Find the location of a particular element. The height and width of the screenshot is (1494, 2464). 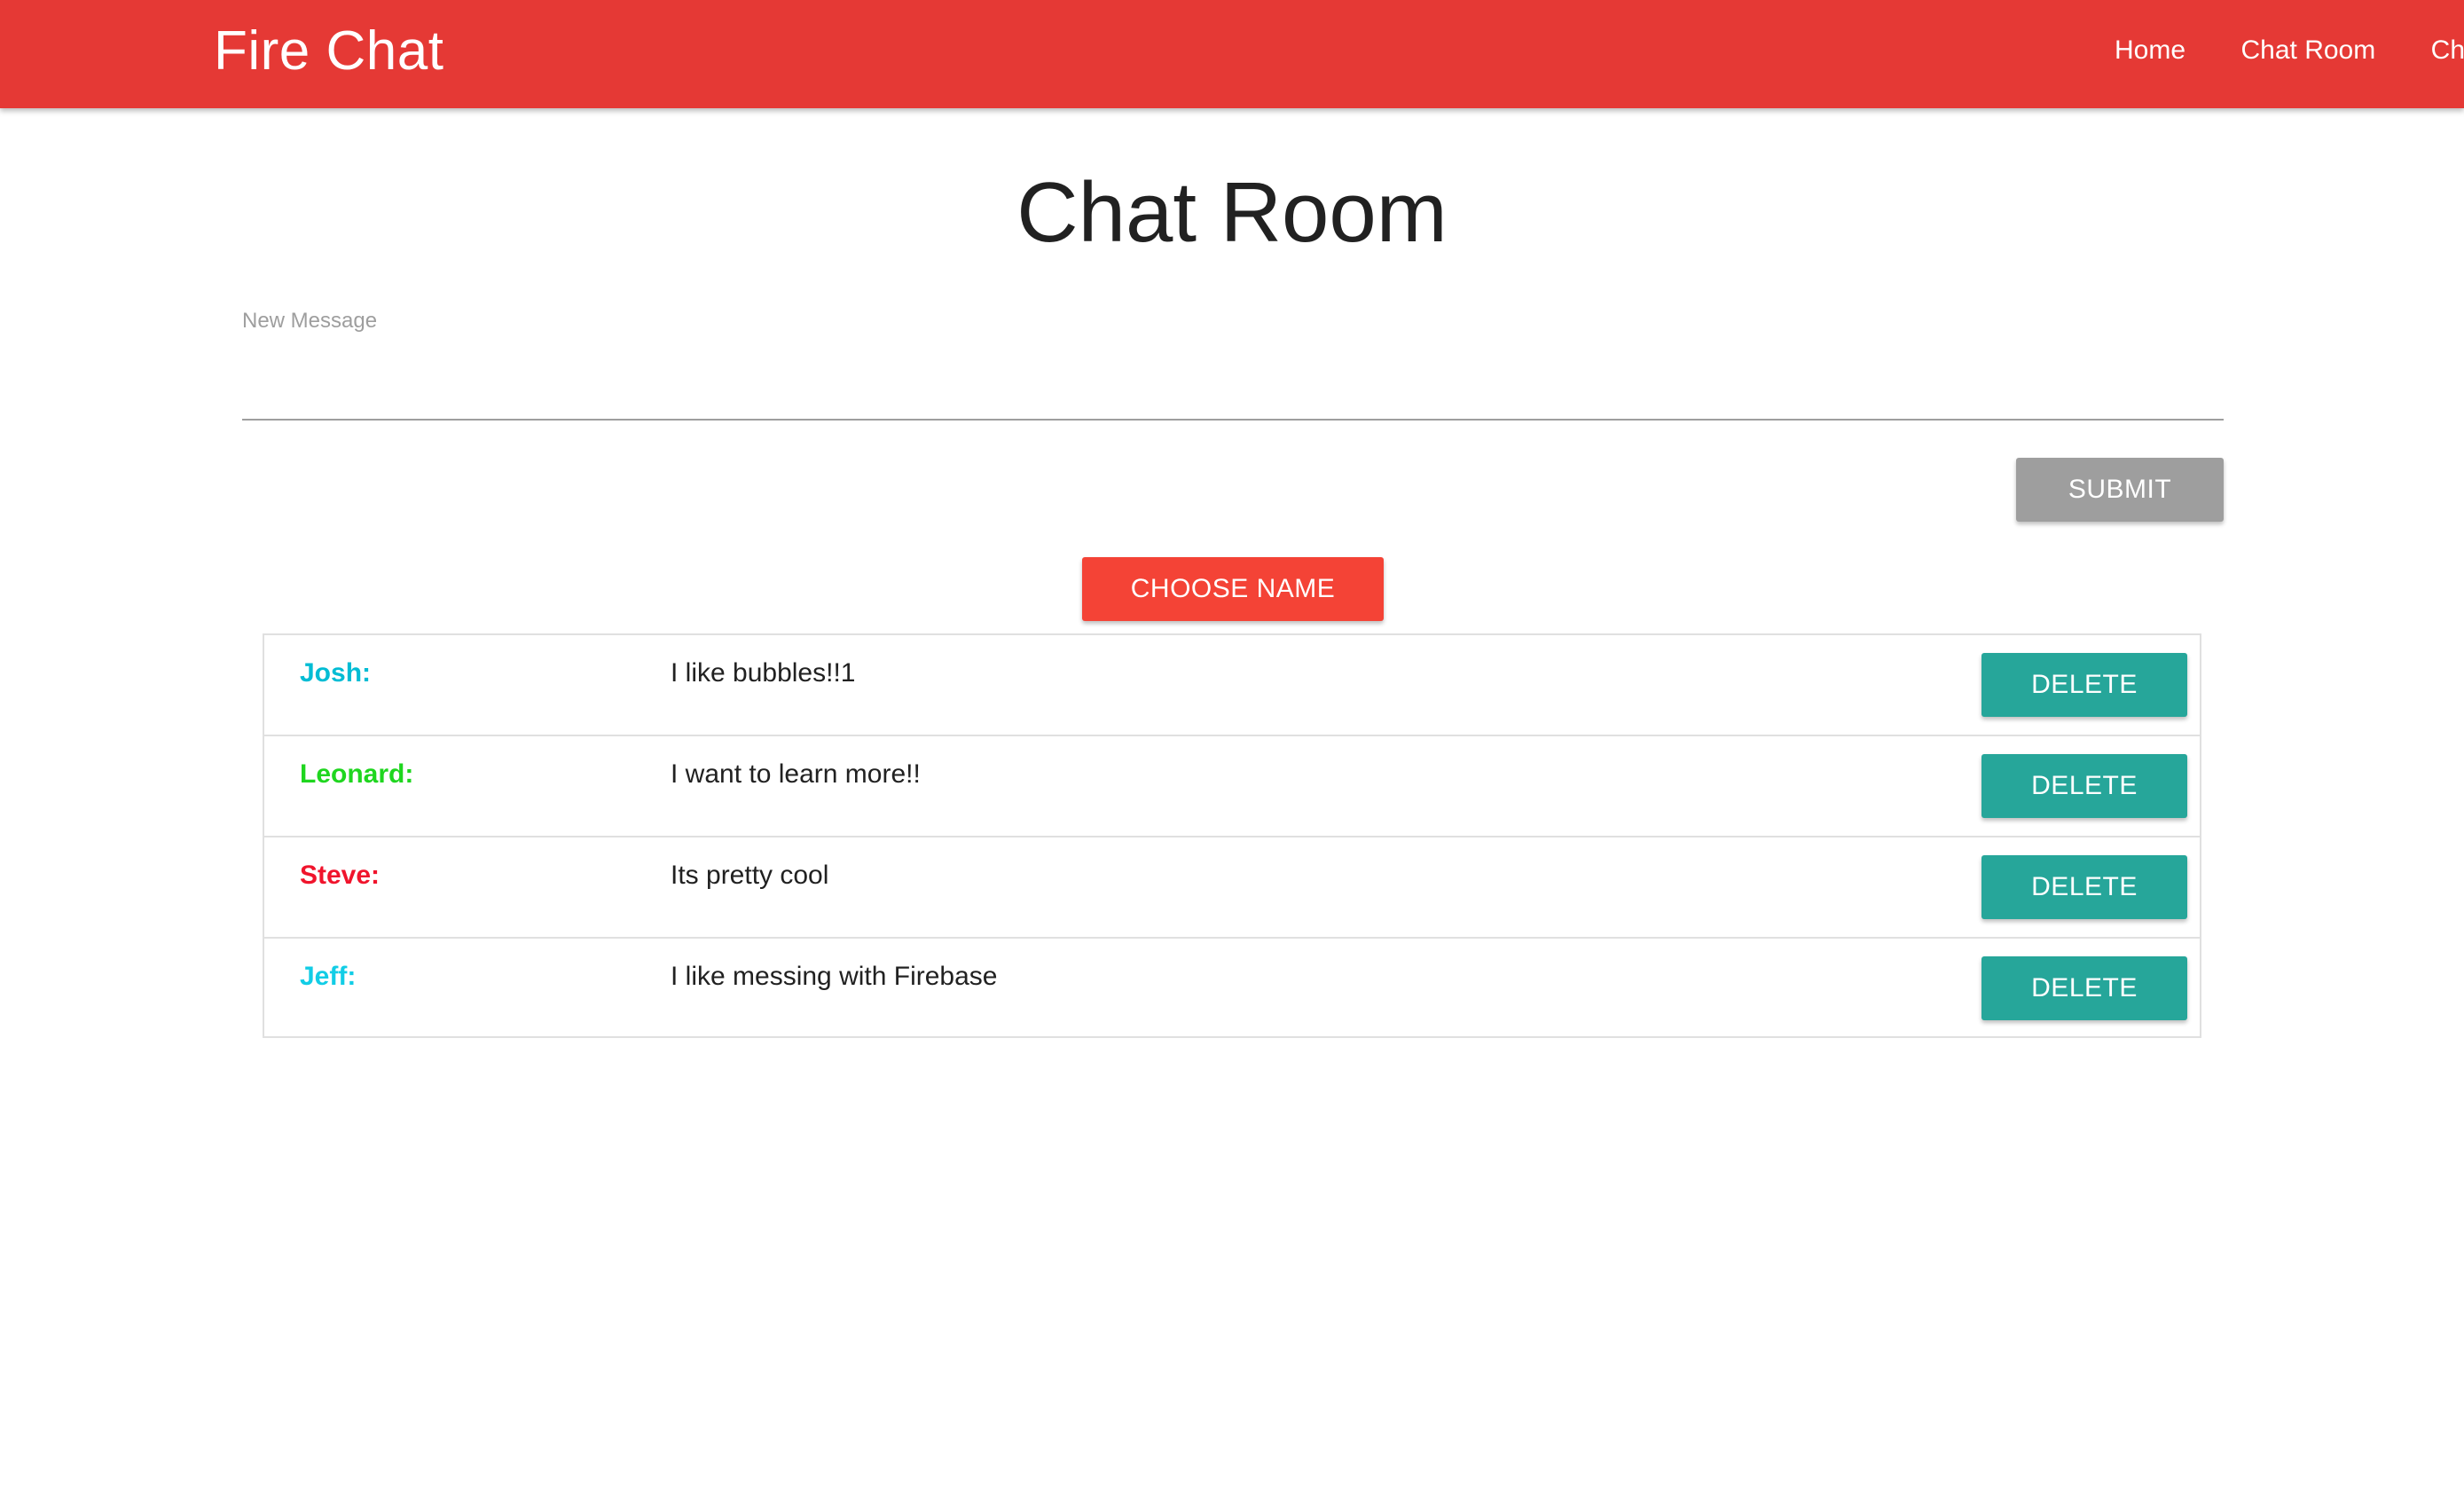

choose-name-button: CHOOSE NAME is located at coordinates (1233, 589).